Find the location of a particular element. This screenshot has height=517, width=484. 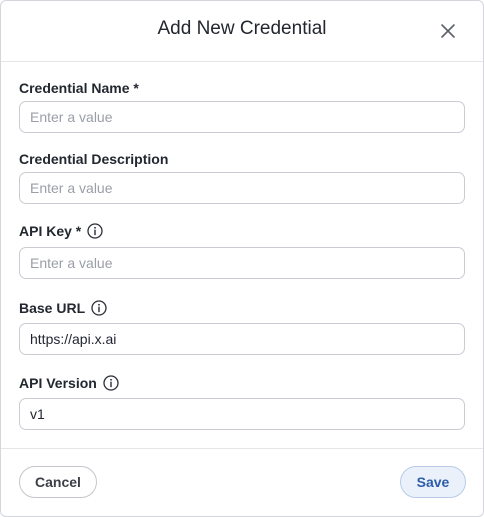

save-button: Save is located at coordinates (433, 482).